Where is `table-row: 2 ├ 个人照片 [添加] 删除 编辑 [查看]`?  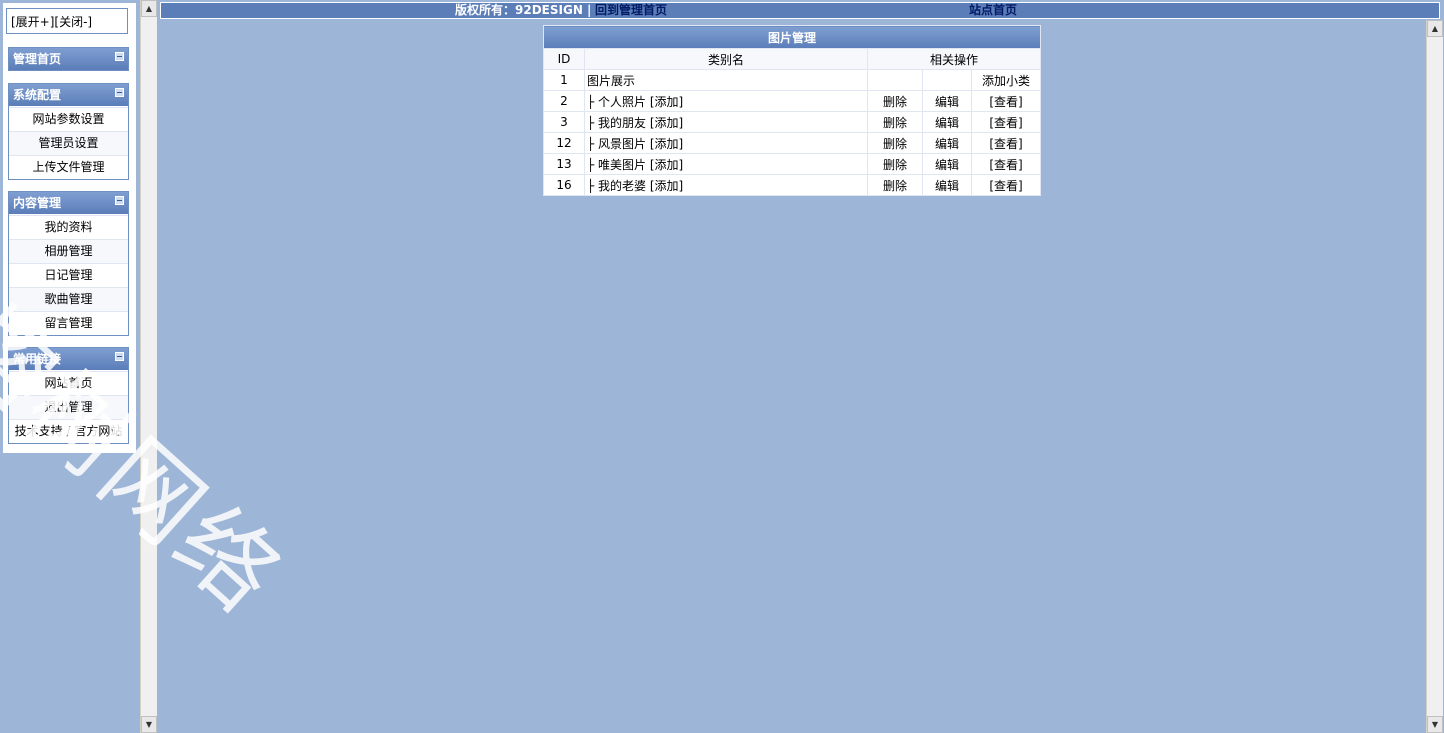 table-row: 2 ├ 个人照片 [添加] 删除 编辑 [查看] is located at coordinates (792, 101).